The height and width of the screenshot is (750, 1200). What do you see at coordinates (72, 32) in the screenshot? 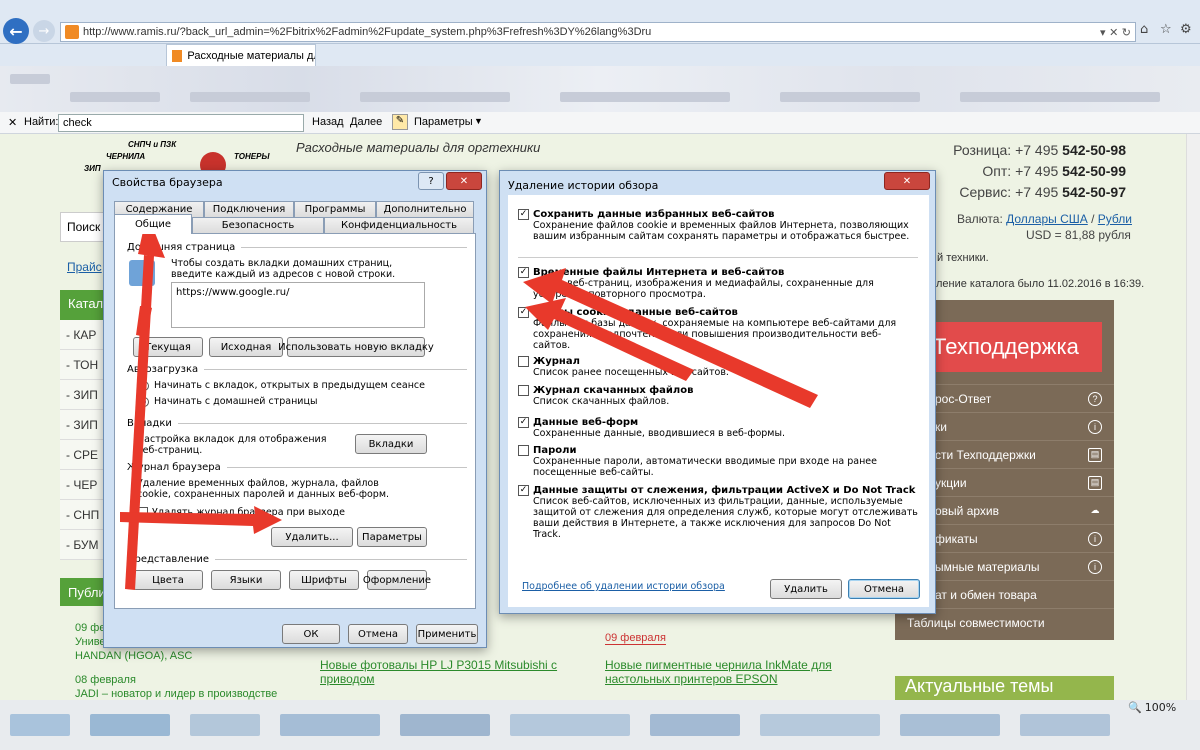
I see `site-favicon-icon` at bounding box center [72, 32].